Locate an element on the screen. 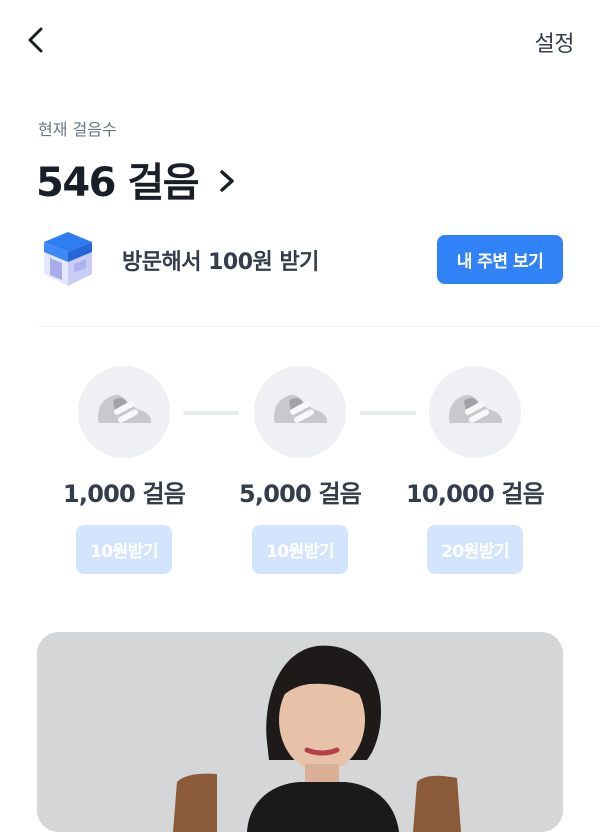  current-steps-label: 현재 걸음수 is located at coordinates (77, 129).